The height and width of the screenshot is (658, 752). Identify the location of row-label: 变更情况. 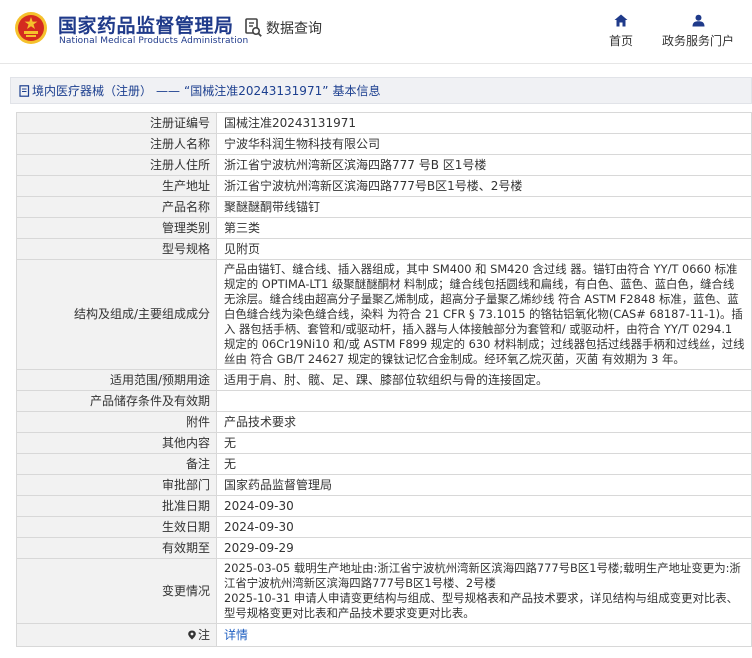
(116, 591).